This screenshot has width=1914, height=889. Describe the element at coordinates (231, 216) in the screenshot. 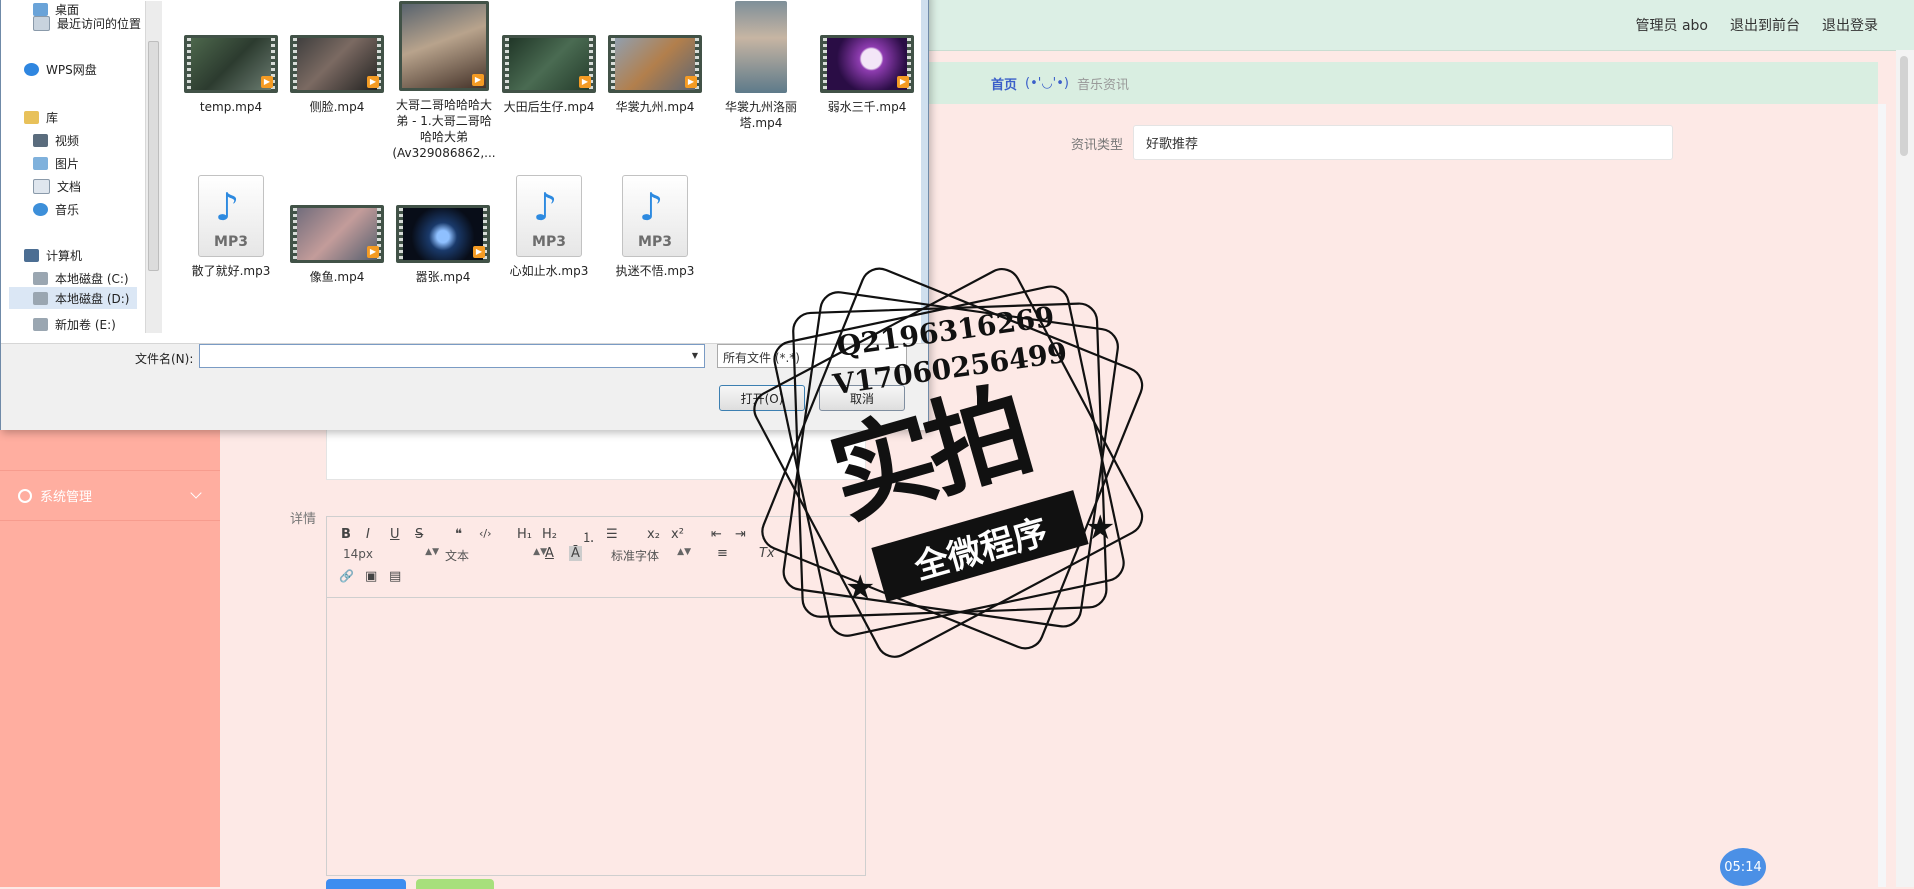

I see `mp3-file-icon: ♪ MP3` at that location.